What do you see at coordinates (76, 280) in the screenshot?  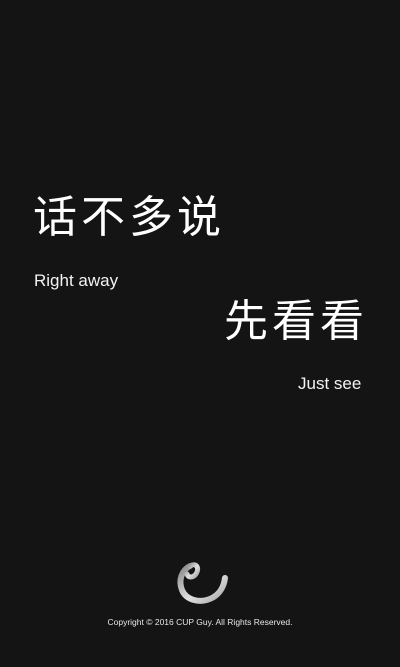 I see `headline-line1-english: Right away` at bounding box center [76, 280].